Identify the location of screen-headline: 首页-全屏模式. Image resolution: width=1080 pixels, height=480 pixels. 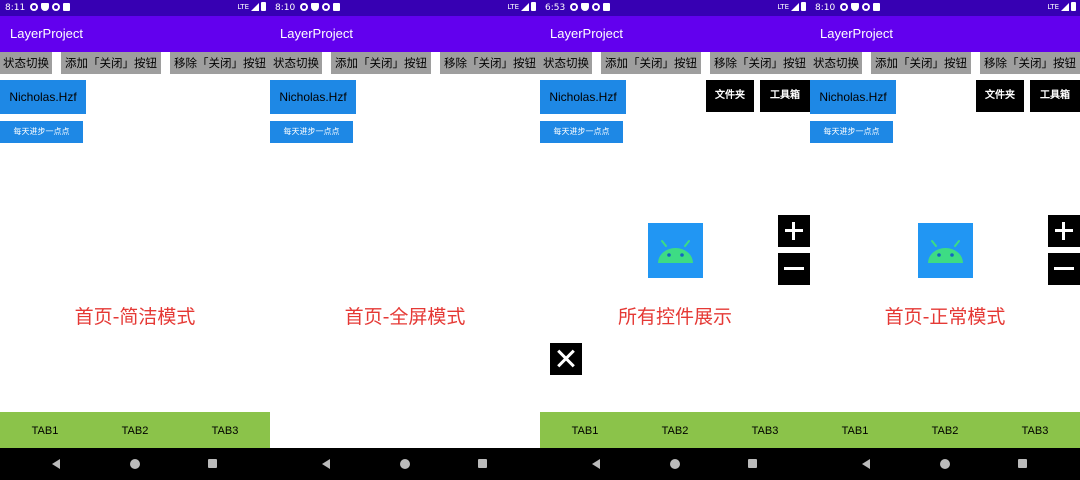
(405, 317).